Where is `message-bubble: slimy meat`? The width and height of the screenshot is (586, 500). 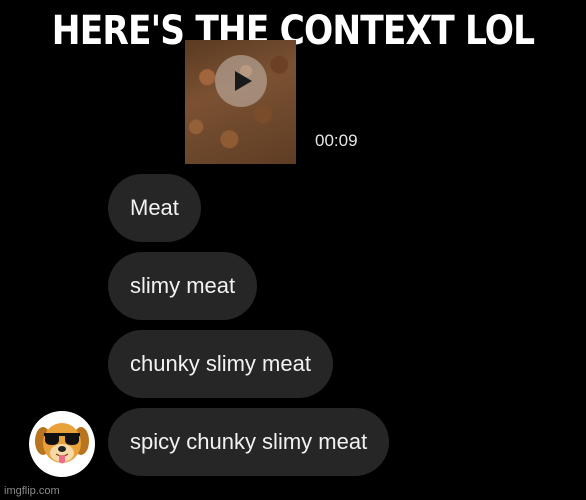
message-bubble: slimy meat is located at coordinates (183, 286).